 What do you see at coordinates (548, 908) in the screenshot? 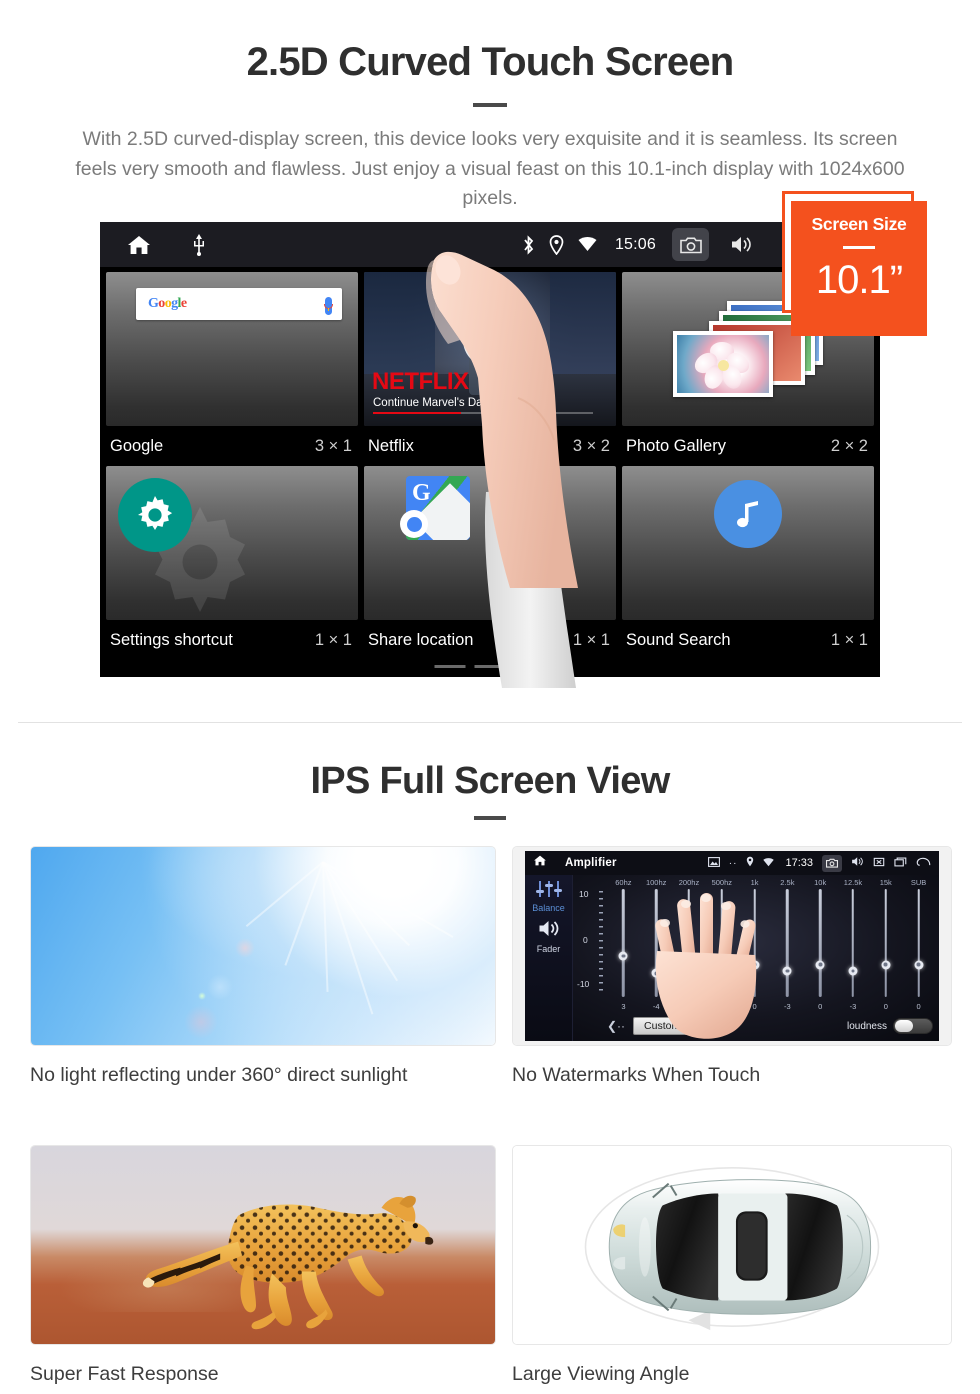
I see `amplifier-balance-label: Balance` at bounding box center [548, 908].